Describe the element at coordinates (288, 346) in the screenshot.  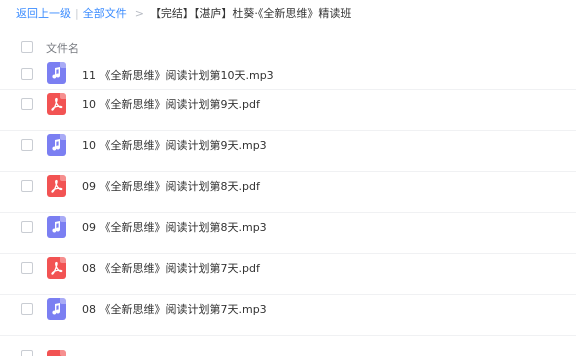
I see `file-row-partial` at that location.